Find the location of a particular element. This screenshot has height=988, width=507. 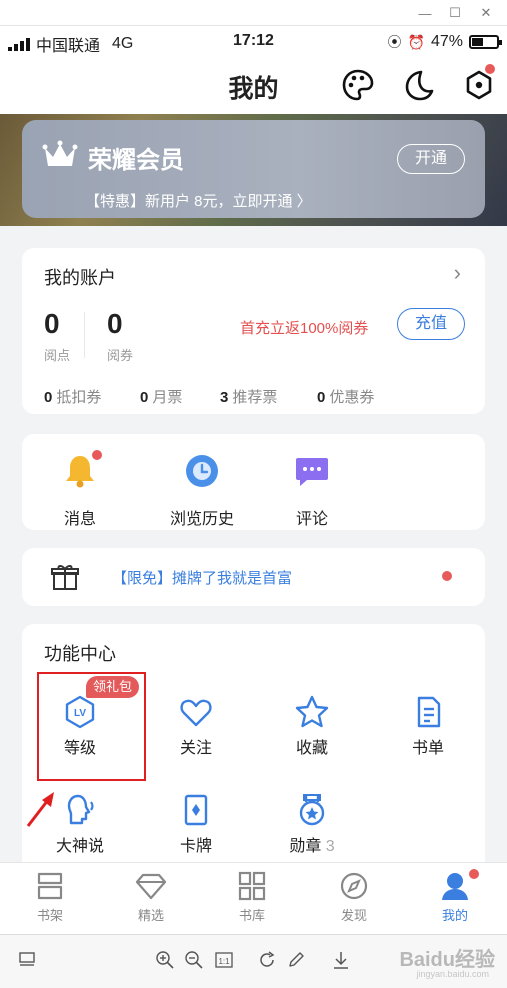

vip-subtitle: 【特惠】新用户 8元，立即开通 〉 is located at coordinates (198, 200).